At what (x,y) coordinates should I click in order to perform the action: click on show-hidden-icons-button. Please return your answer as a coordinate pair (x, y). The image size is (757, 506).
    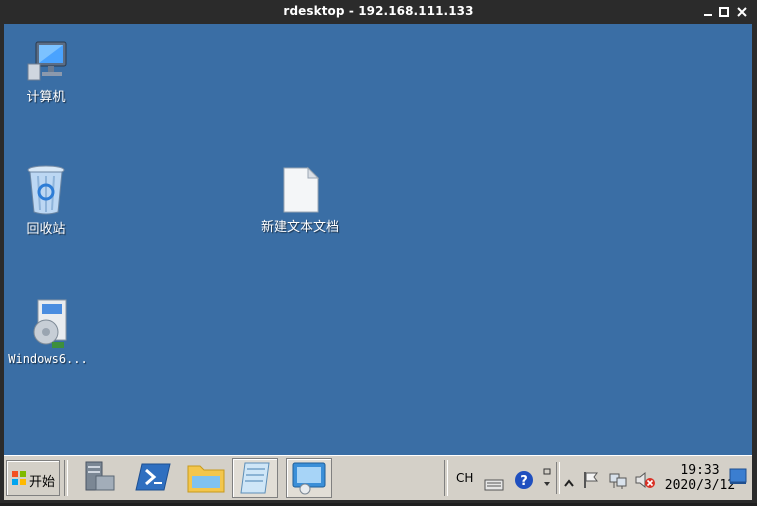
    Looking at the image, I should click on (569, 478).